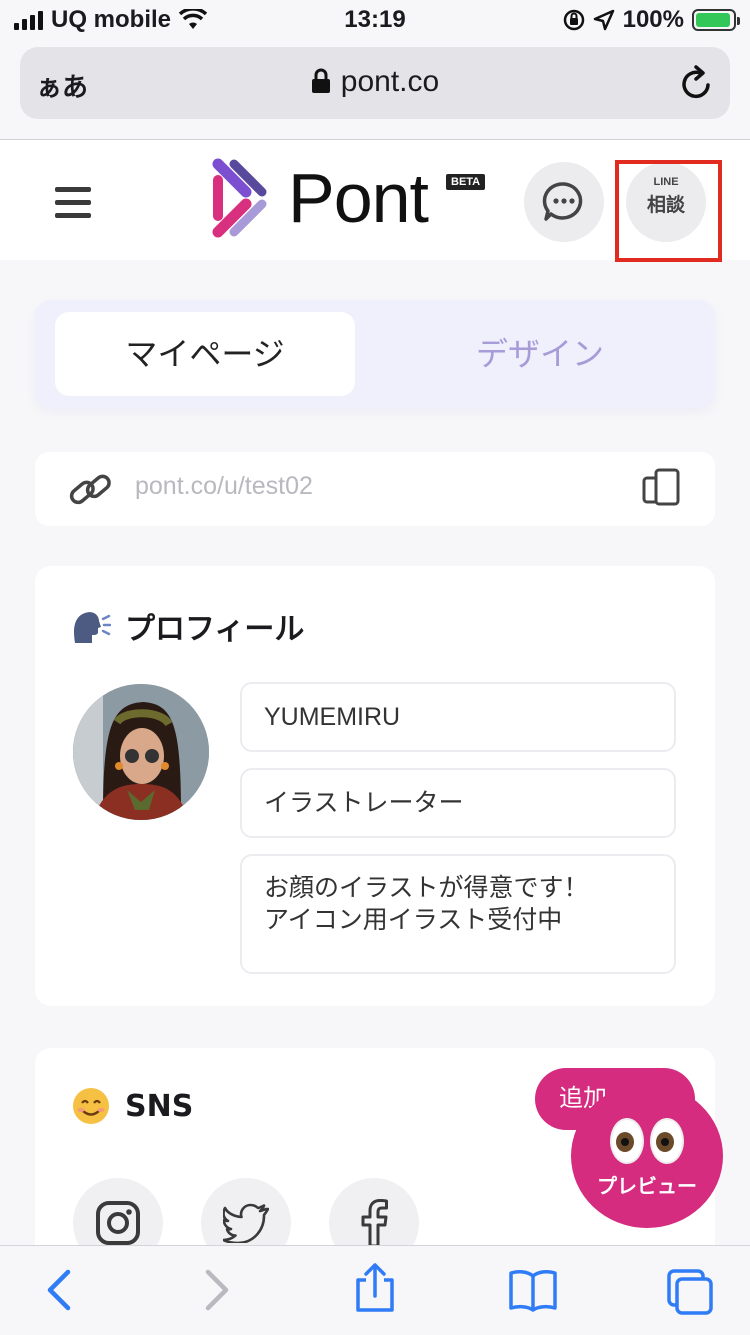  I want to click on sns-heading: SNS, so click(132, 1106).